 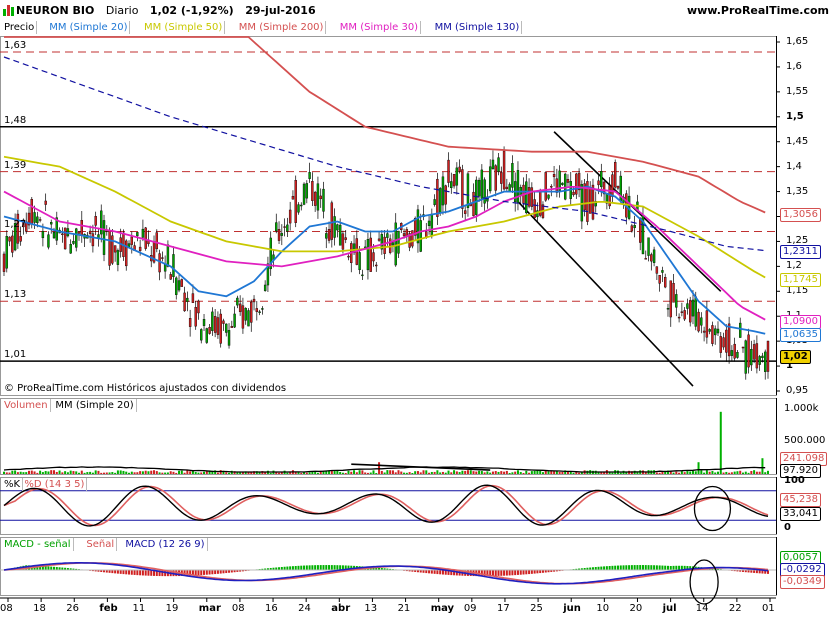 What do you see at coordinates (55, 484) in the screenshot?
I see `stoch-tab-1: %D (14 3 5)` at bounding box center [55, 484].